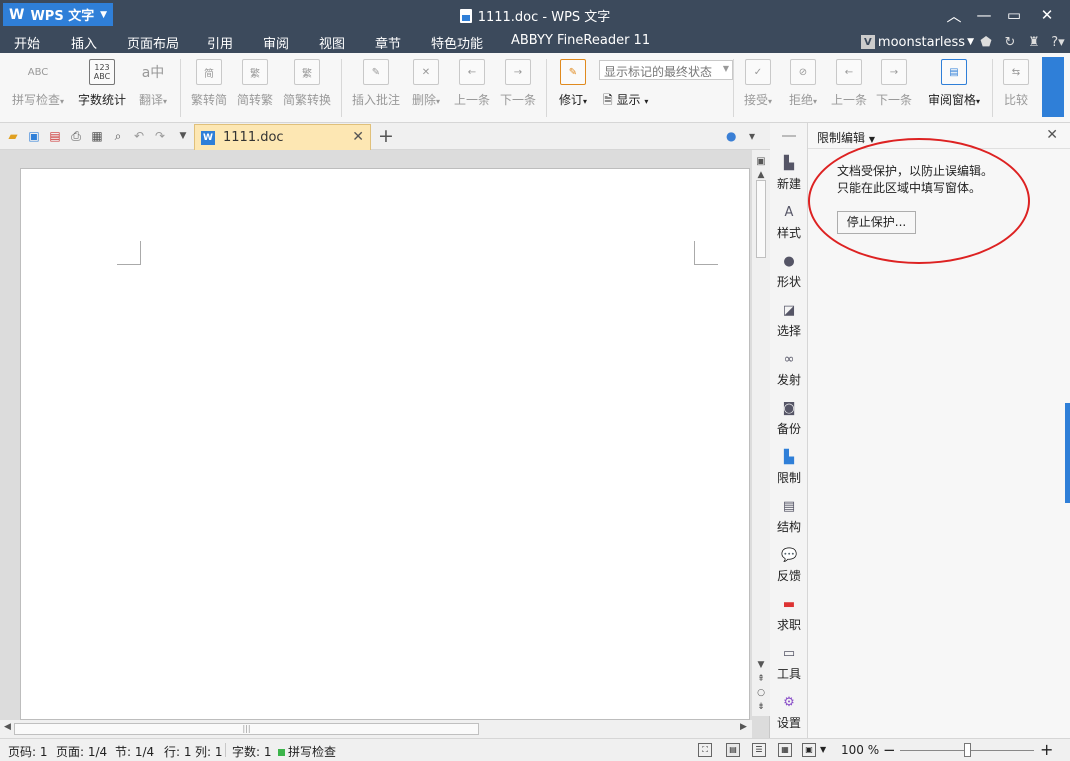 This screenshot has width=1070, height=761. I want to click on side-item-feedback: 💬 反馈, so click(789, 566).